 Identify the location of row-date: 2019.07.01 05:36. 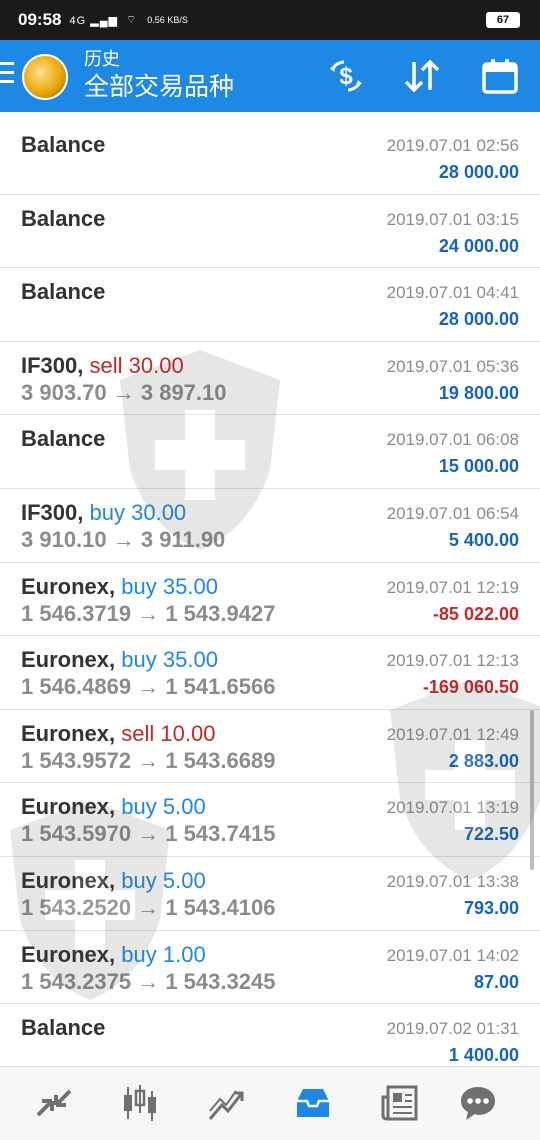
(452, 366).